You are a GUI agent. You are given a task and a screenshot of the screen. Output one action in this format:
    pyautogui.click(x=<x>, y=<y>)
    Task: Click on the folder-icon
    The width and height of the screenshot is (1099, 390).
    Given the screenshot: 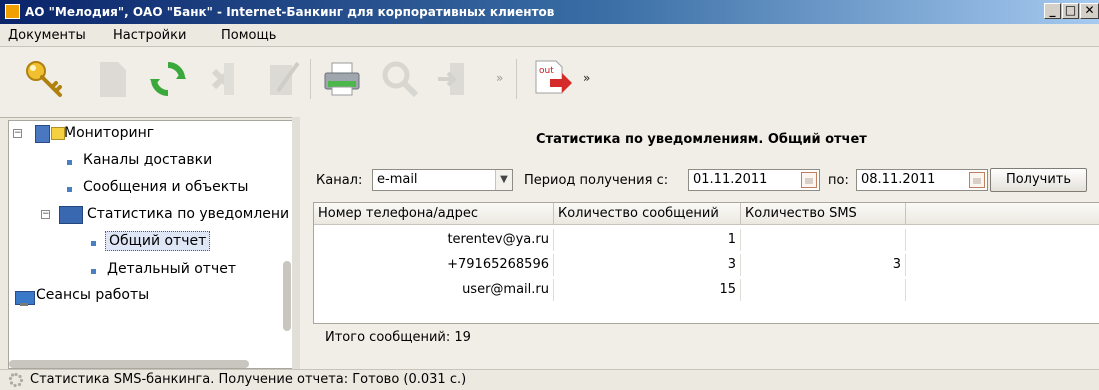 What is the action you would take?
    pyautogui.click(x=58, y=133)
    